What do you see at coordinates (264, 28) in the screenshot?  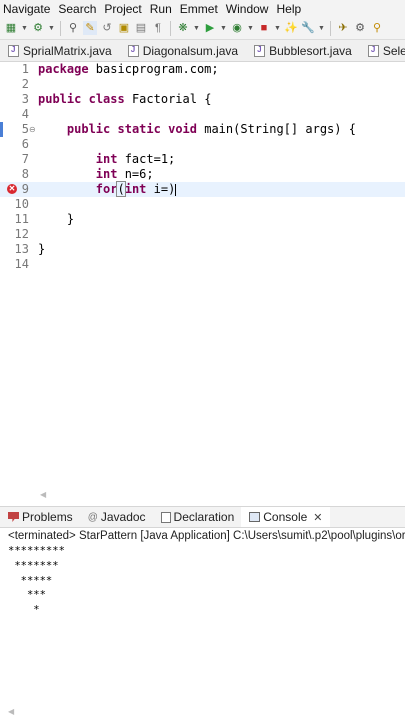 I see `external-tools-icon: ■` at bounding box center [264, 28].